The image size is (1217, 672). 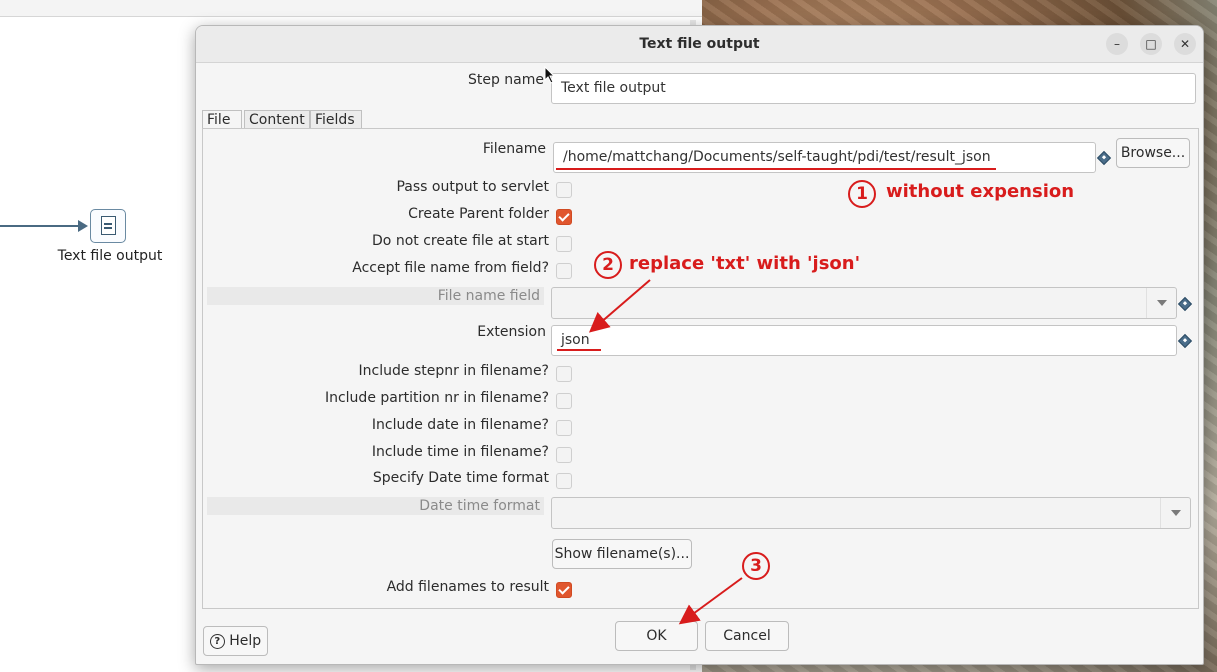 I want to click on tab-fields: Fields, so click(x=336, y=119).